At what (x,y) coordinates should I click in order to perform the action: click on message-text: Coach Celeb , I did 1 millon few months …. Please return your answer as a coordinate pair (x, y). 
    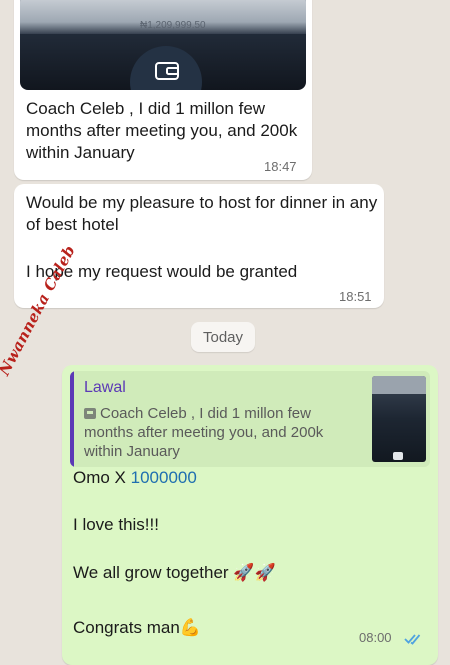
    Looking at the image, I should click on (162, 130).